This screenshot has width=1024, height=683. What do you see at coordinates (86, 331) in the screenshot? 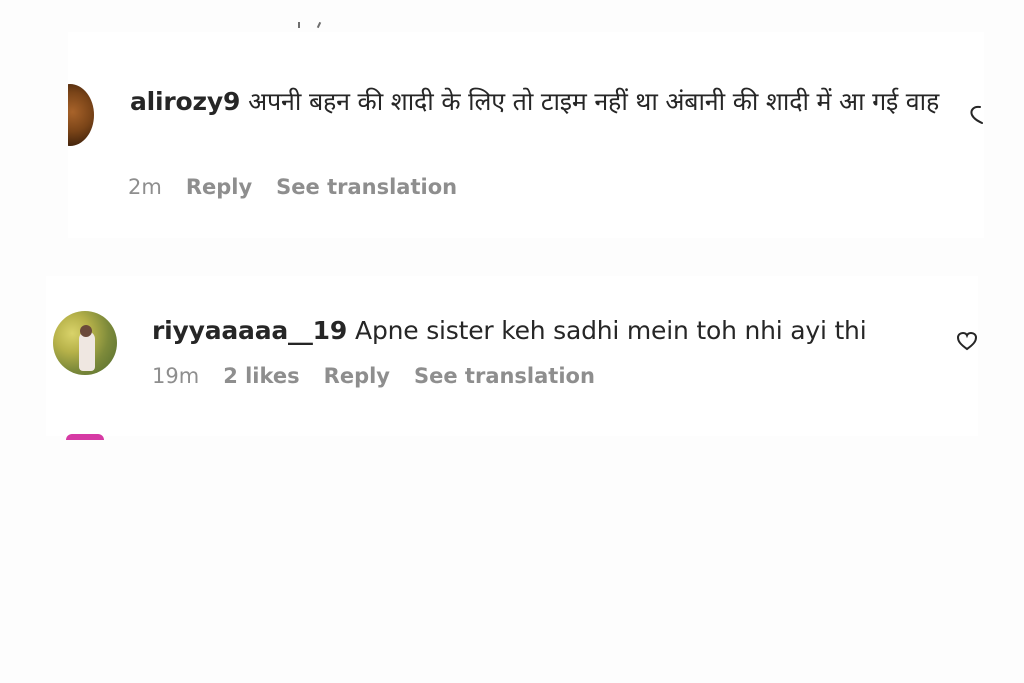
I see `avatar-head` at bounding box center [86, 331].